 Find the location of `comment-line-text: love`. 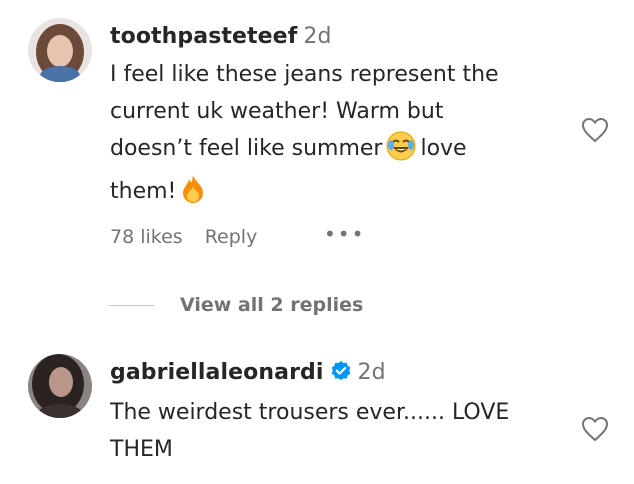

comment-line-text: love is located at coordinates (443, 148).